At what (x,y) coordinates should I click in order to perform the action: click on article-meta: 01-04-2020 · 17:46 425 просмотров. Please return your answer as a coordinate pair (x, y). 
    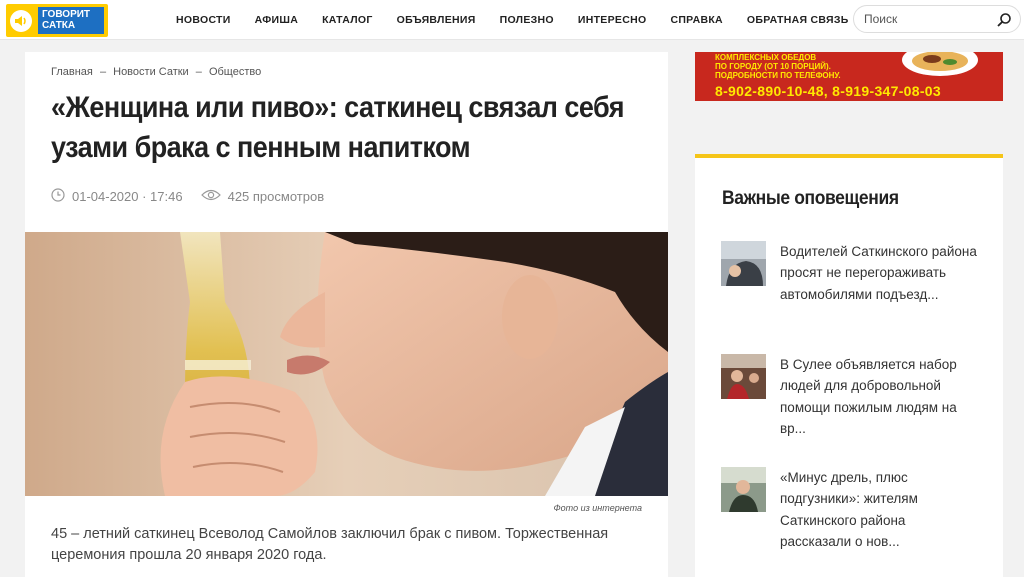
    Looking at the image, I should click on (187, 196).